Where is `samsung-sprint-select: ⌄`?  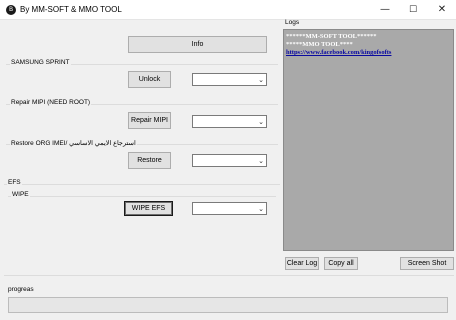
samsung-sprint-select: ⌄ is located at coordinates (229, 79).